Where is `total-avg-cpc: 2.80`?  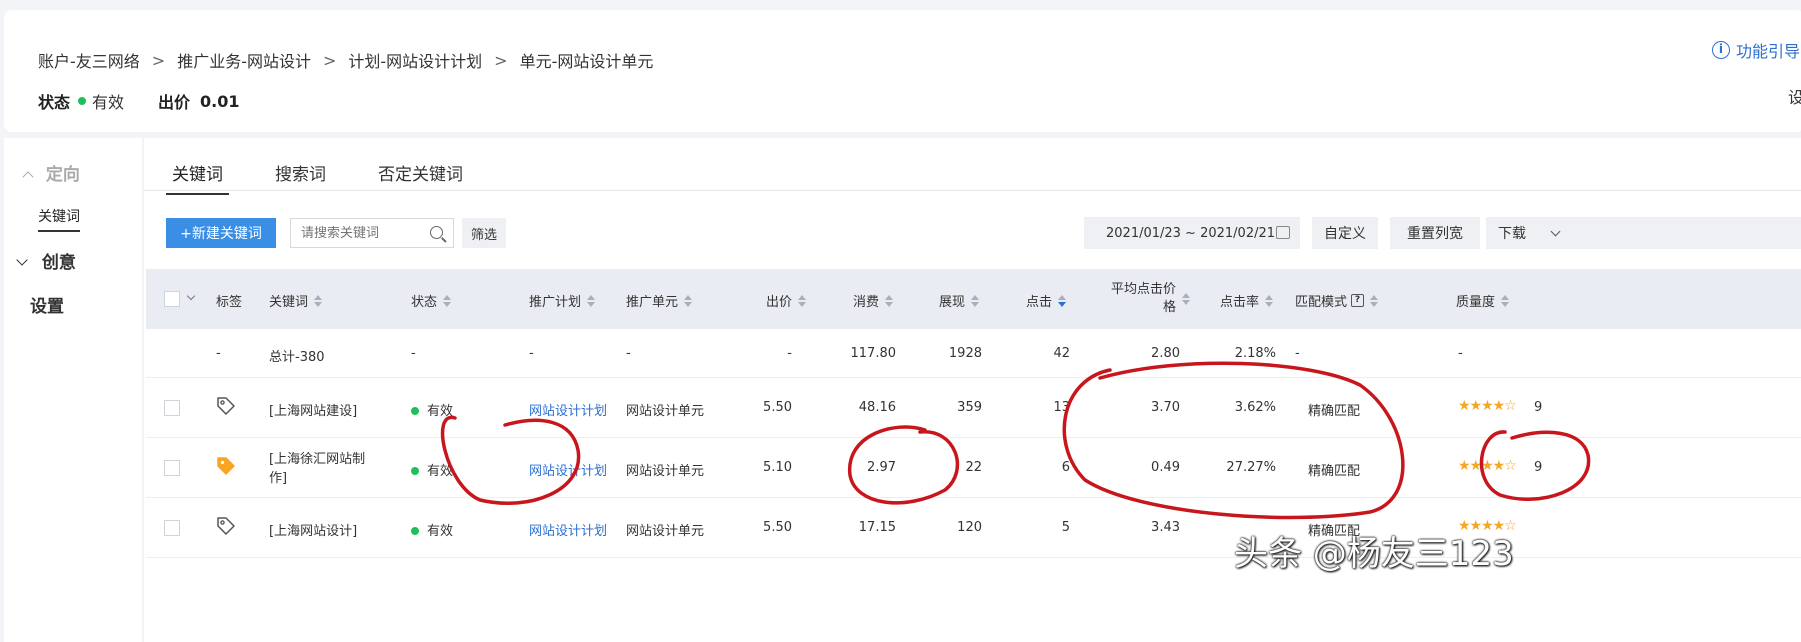
total-avg-cpc: 2.80 is located at coordinates (1165, 353).